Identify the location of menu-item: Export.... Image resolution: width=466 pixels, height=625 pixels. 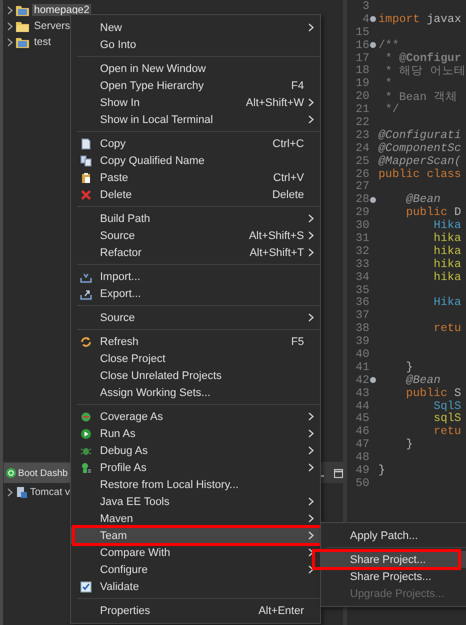
(195, 293).